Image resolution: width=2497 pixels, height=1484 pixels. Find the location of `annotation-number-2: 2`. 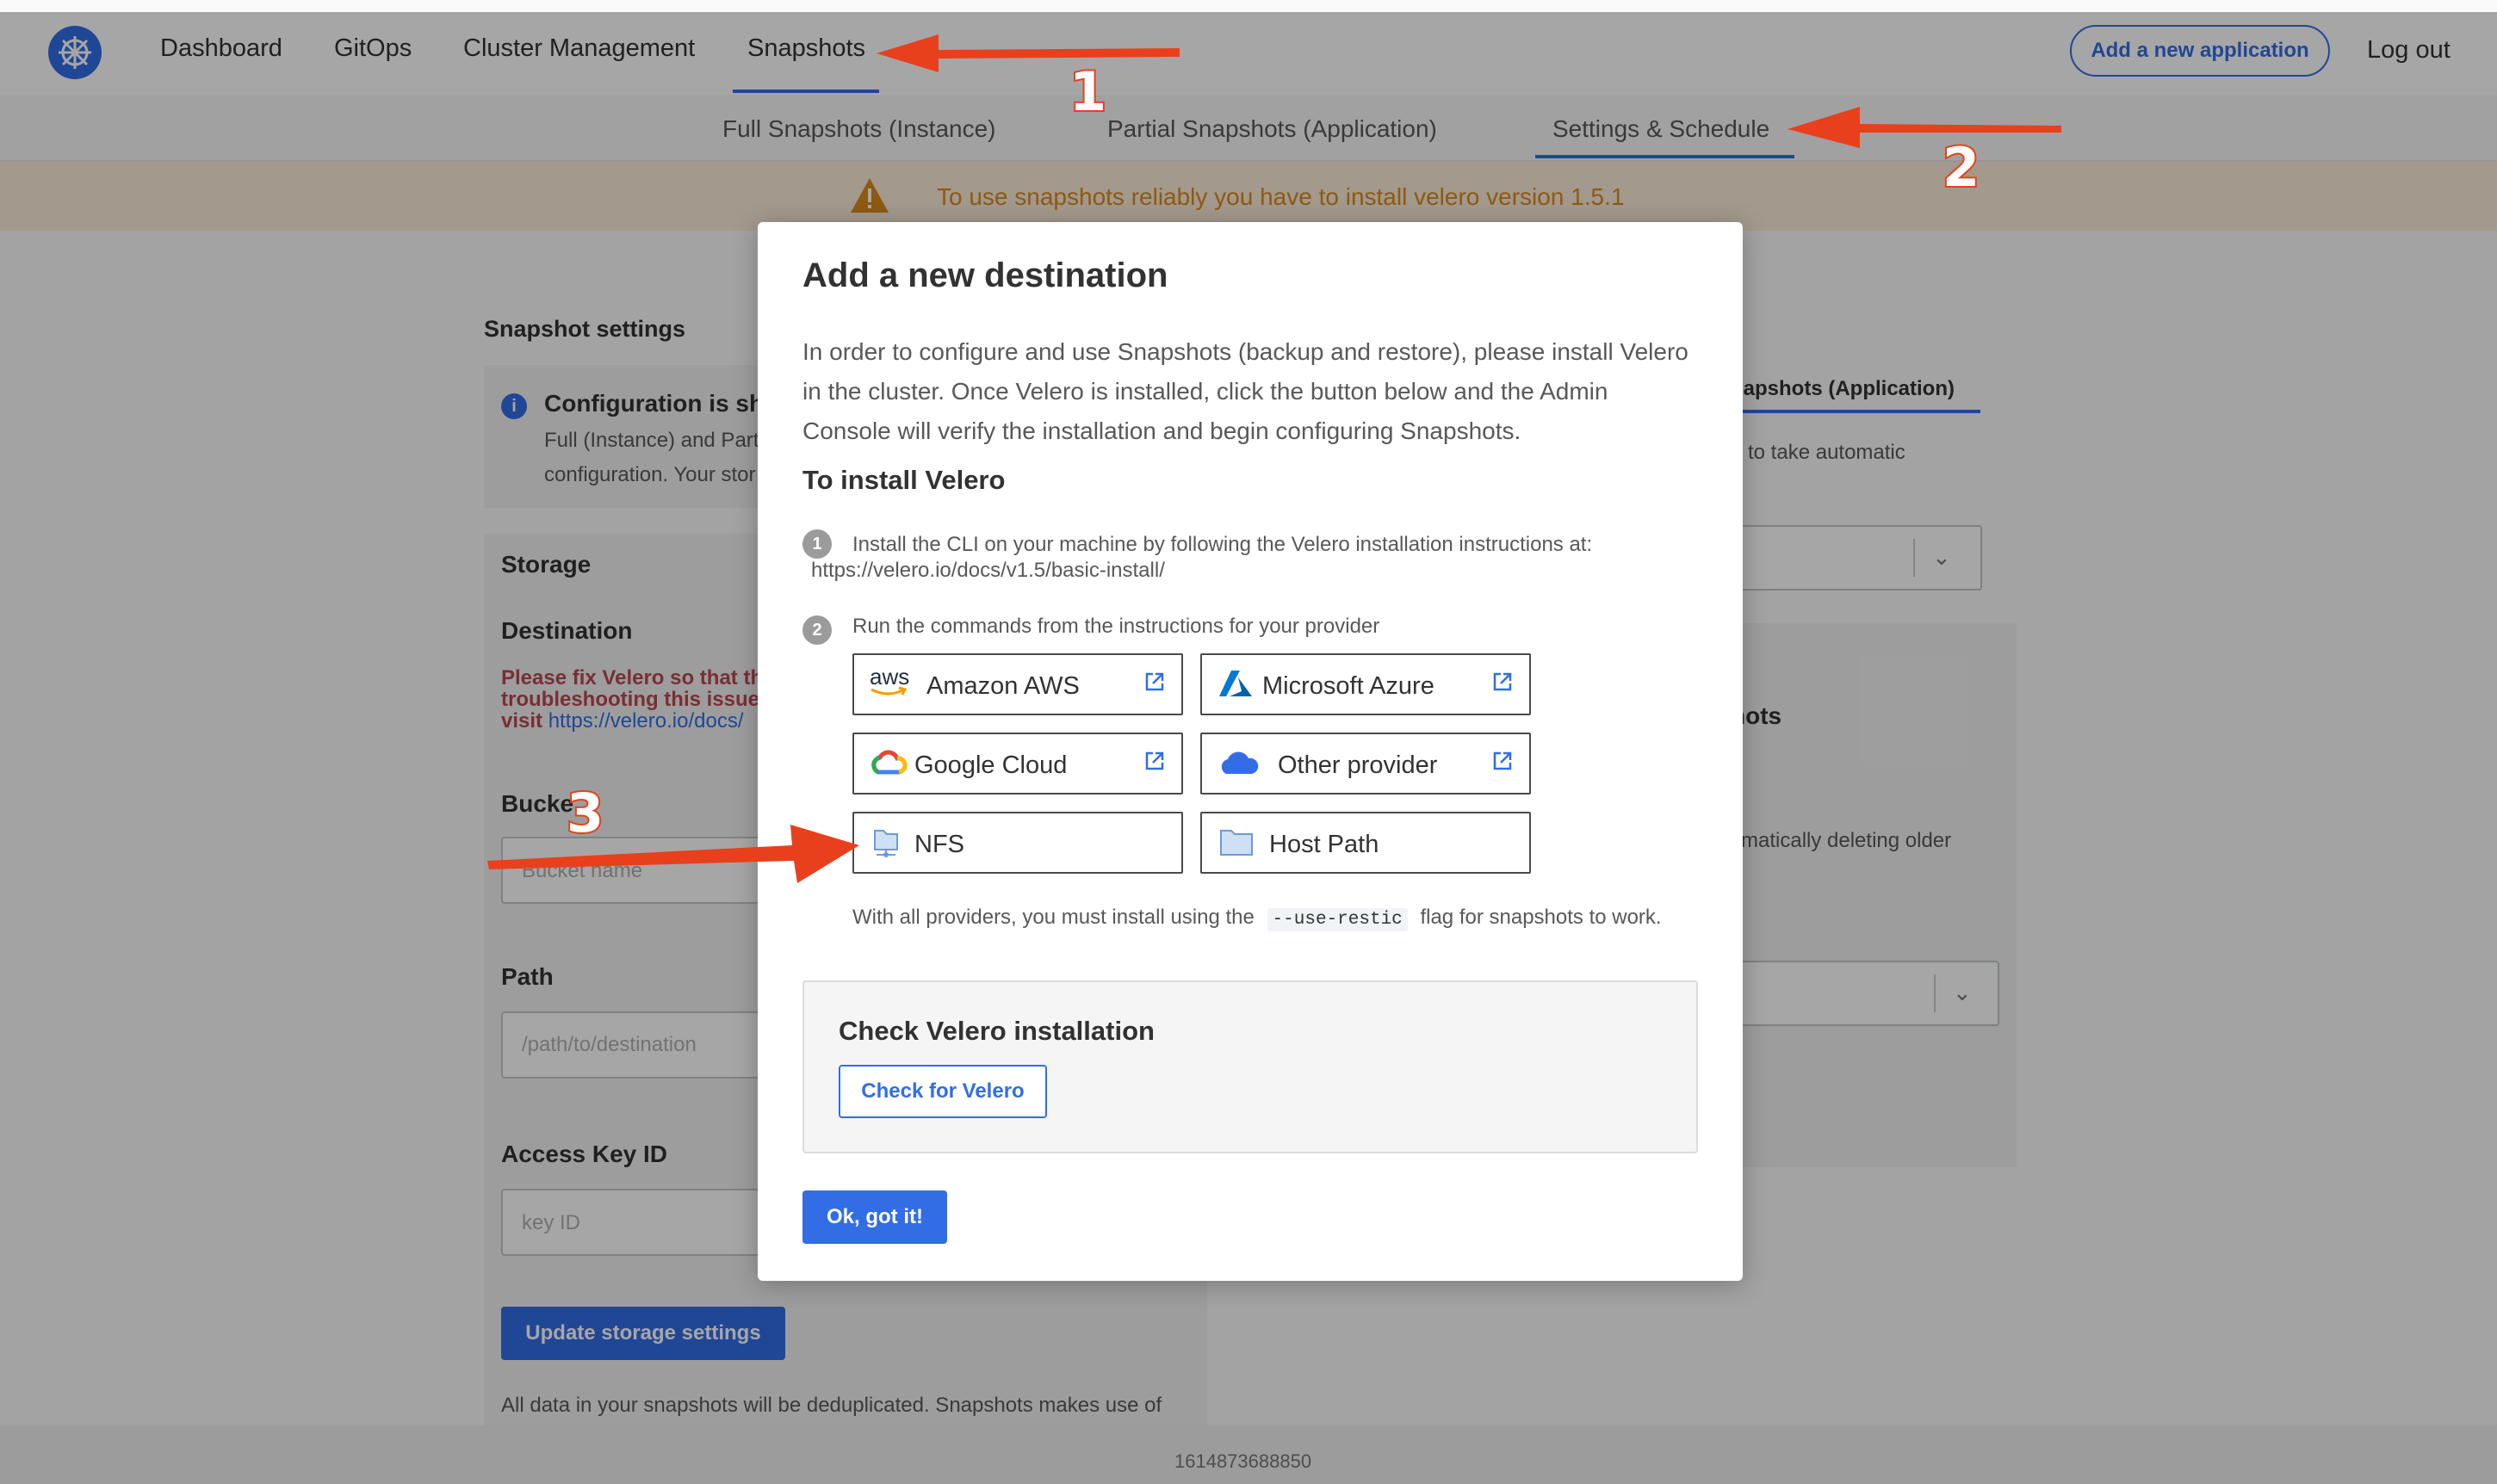

annotation-number-2: 2 is located at coordinates (1961, 167).